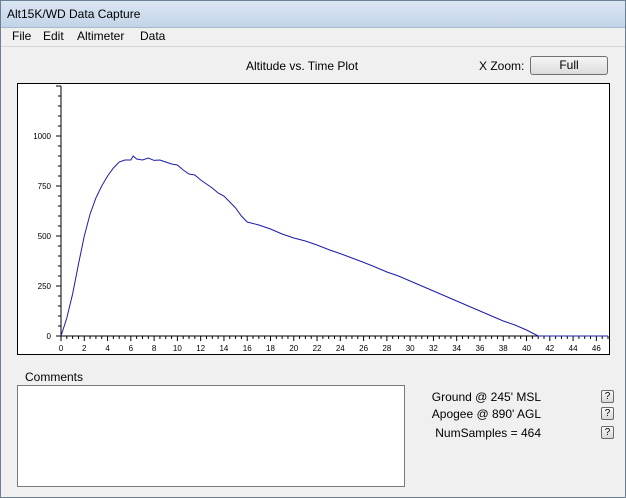 Image resolution: width=626 pixels, height=498 pixels. Describe the element at coordinates (340, 348) in the screenshot. I see `x-tick-label: 24` at that location.